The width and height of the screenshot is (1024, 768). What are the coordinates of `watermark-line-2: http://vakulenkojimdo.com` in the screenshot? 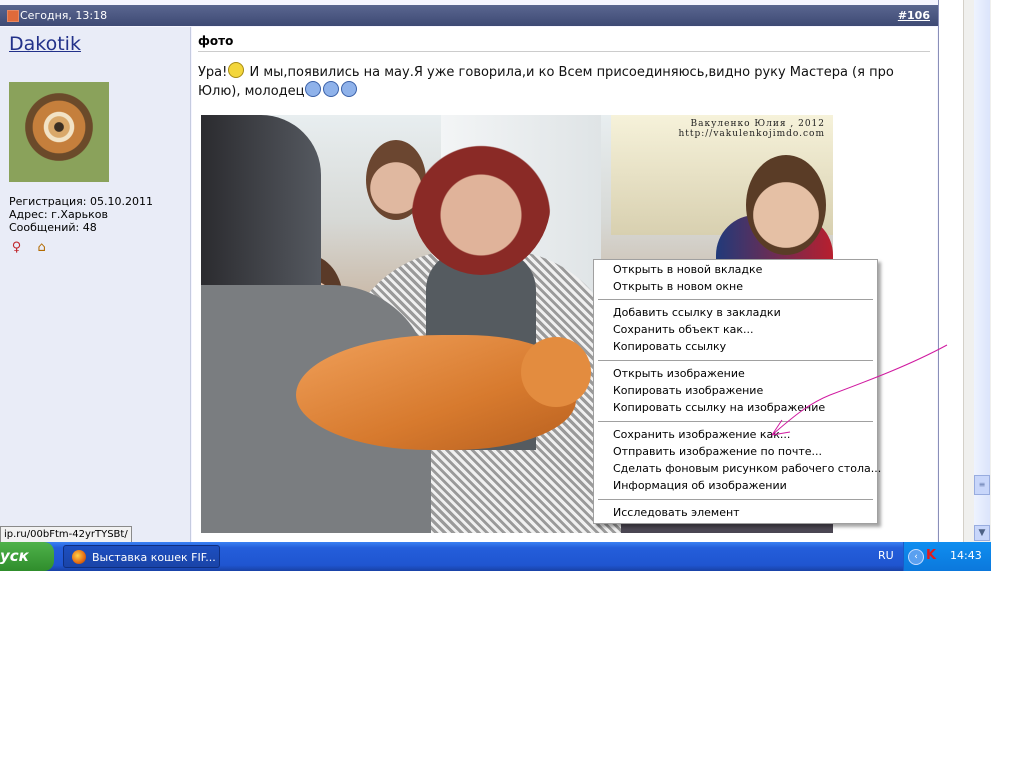 It's located at (751, 134).